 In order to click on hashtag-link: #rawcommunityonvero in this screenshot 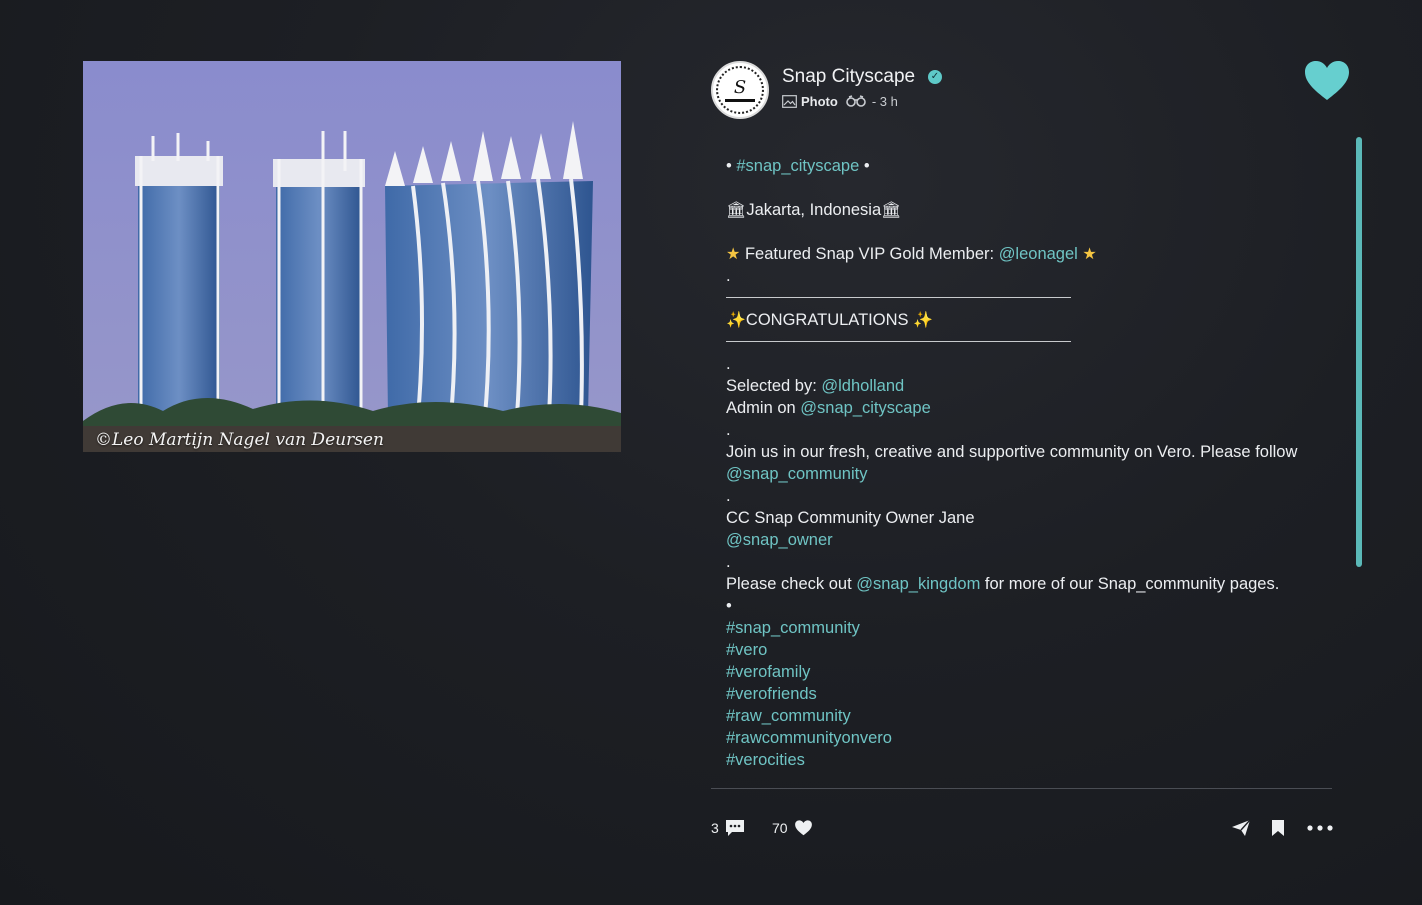, I will do `click(1021, 738)`.